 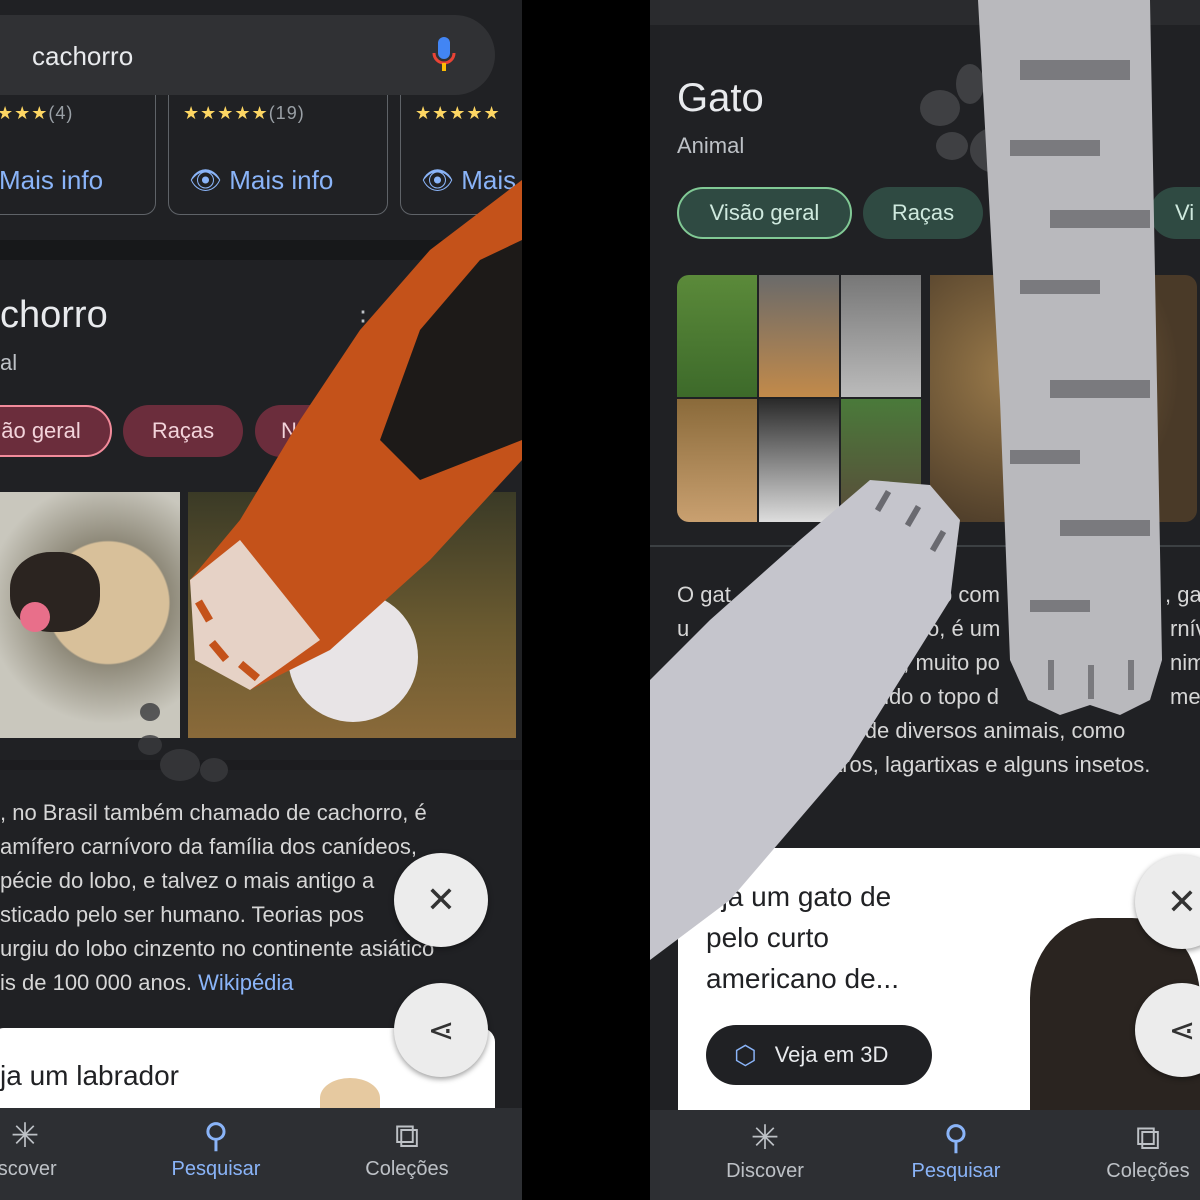 I want to click on share-button: ⋖, so click(x=441, y=1030).